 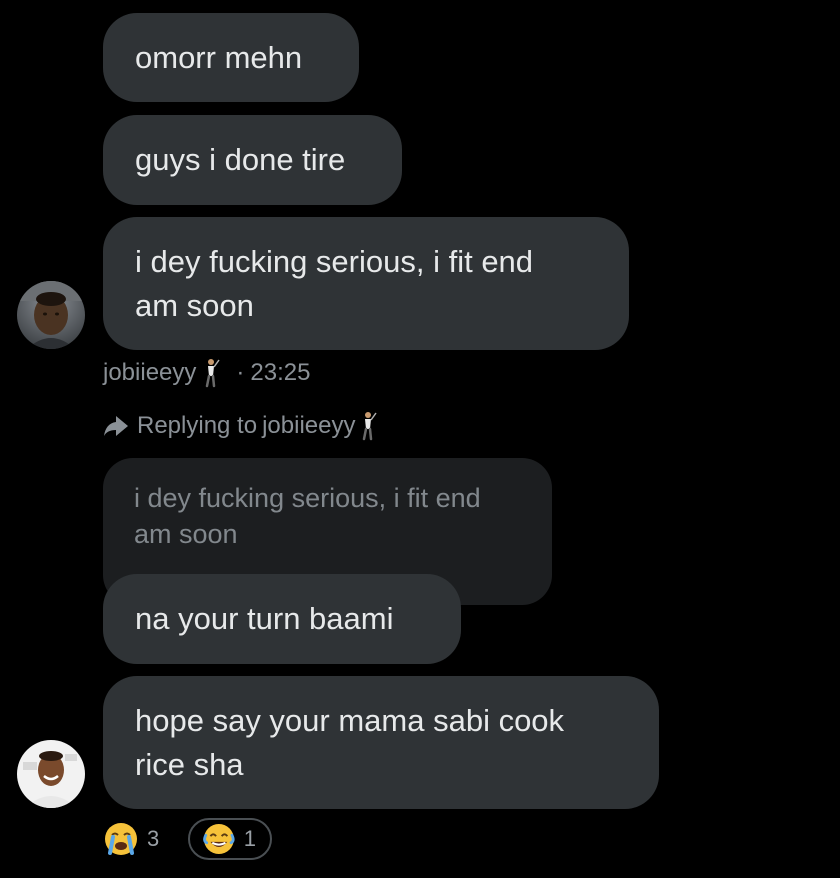 What do you see at coordinates (249, 838) in the screenshot?
I see `reaction-count: 1` at bounding box center [249, 838].